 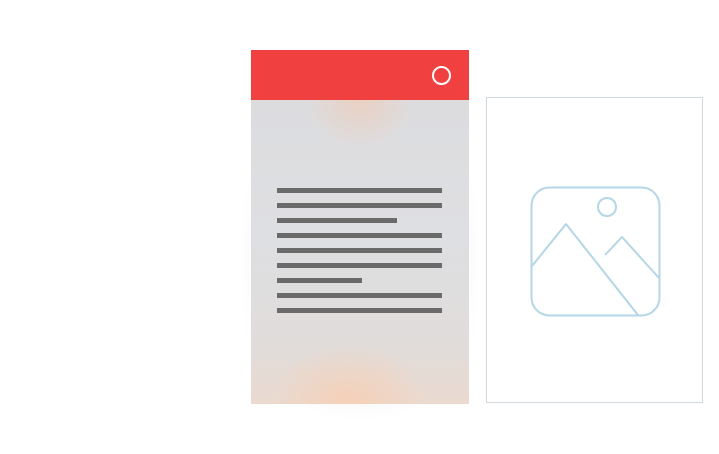 I want to click on card-header, so click(x=360, y=75).